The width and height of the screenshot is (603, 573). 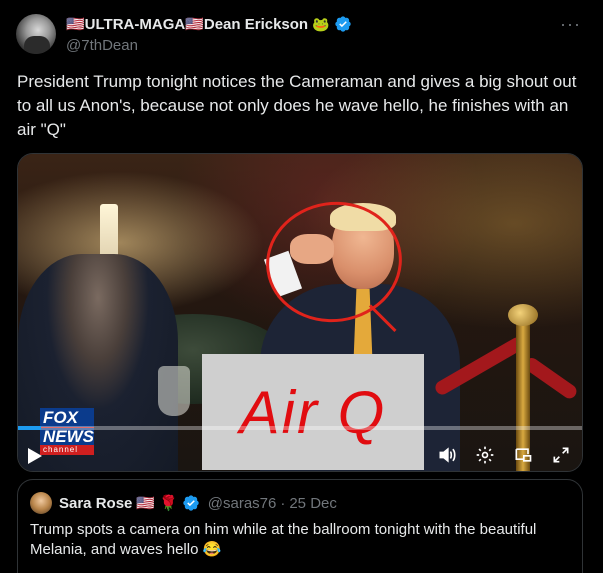 I want to click on wine-glass, so click(x=174, y=391).